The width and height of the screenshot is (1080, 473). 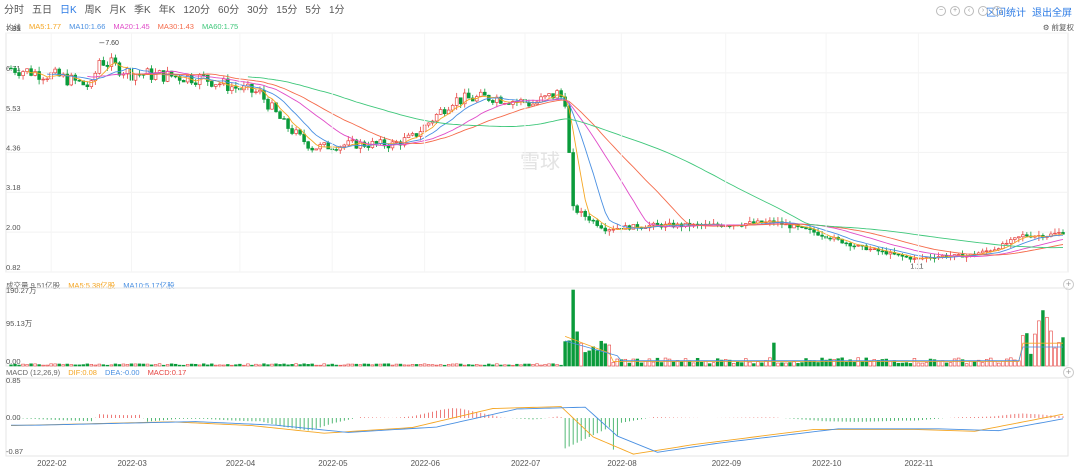 I want to click on x-axis-label: 2022-07, so click(x=526, y=463).